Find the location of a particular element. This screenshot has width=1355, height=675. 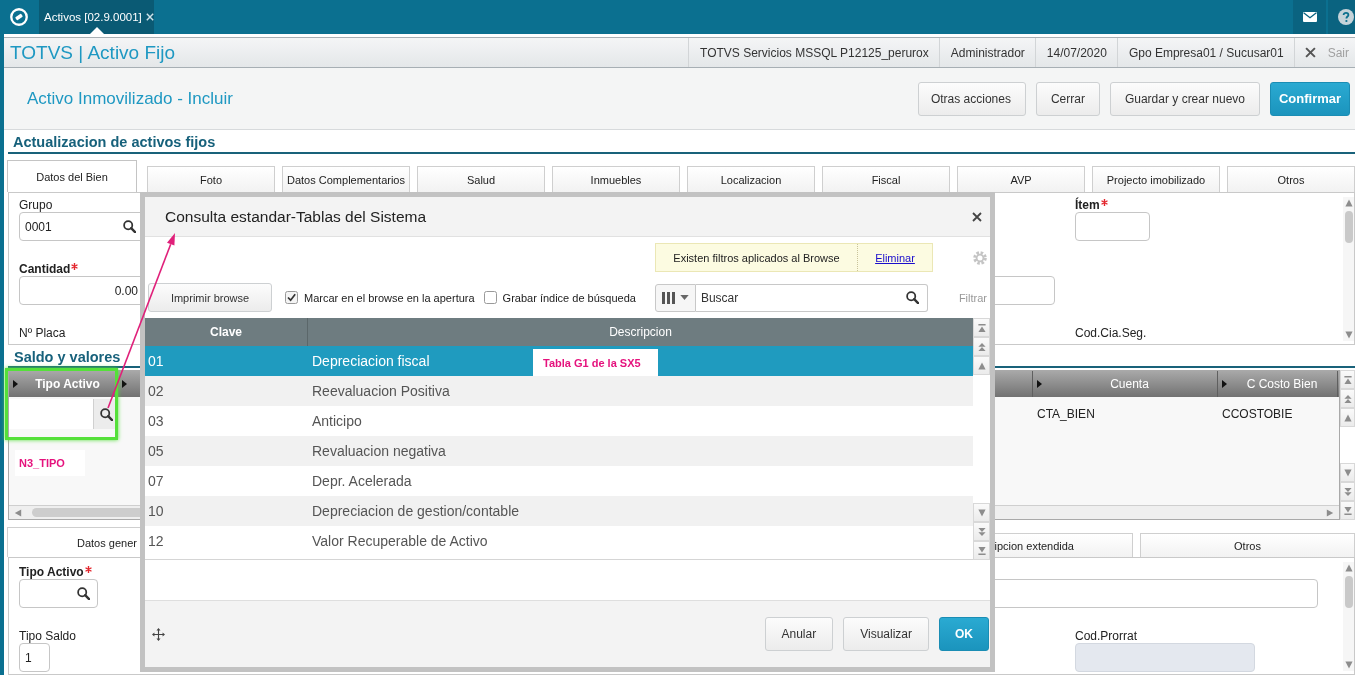

lookup-field is located at coordinates (58, 593).